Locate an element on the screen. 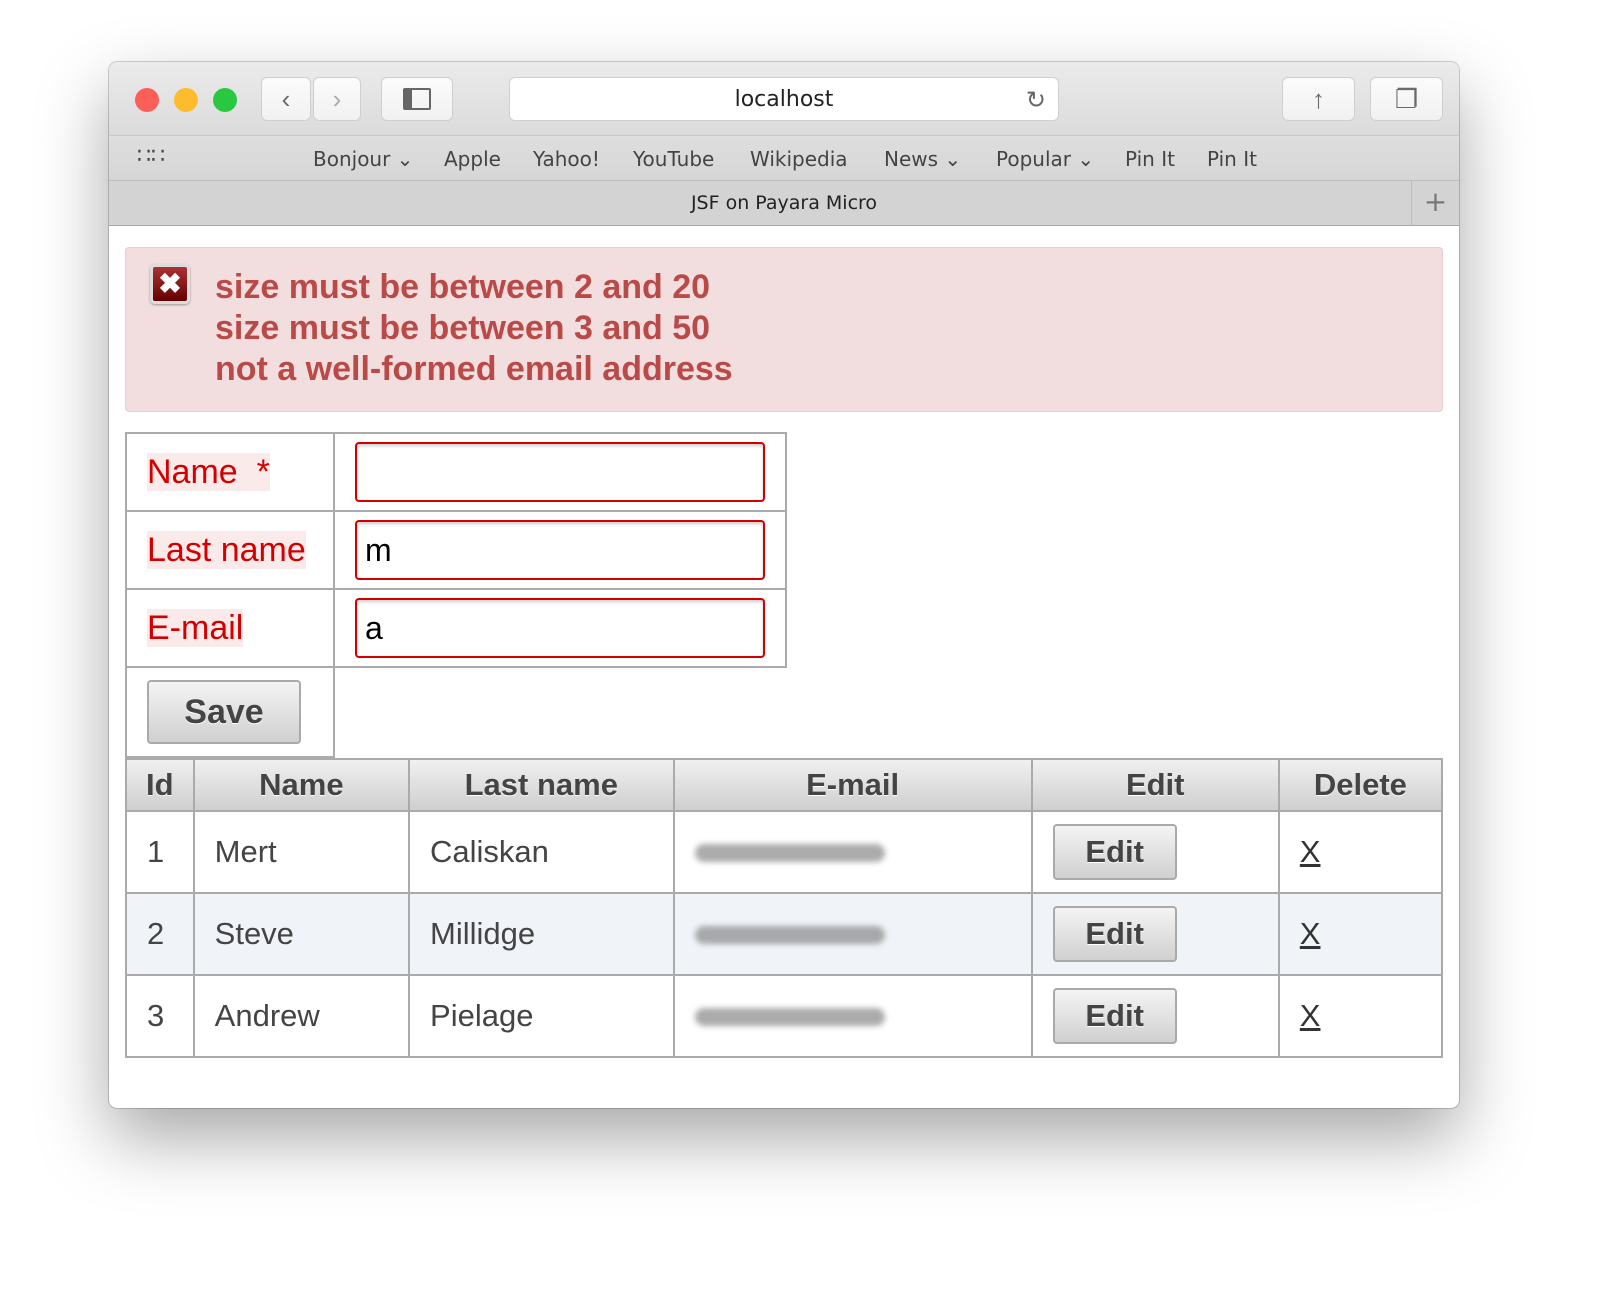  column-header-edit: Edit is located at coordinates (1155, 785).